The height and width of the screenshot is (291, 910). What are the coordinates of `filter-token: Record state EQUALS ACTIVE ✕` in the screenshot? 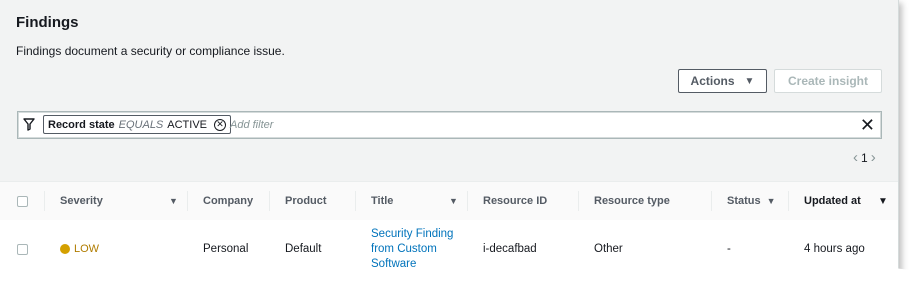 It's located at (137, 124).